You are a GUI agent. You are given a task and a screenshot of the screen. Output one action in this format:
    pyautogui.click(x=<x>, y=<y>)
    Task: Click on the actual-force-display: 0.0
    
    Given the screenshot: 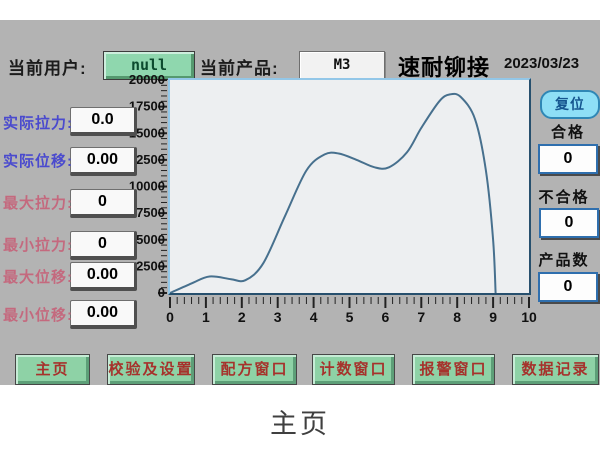 What is the action you would take?
    pyautogui.click(x=103, y=121)
    